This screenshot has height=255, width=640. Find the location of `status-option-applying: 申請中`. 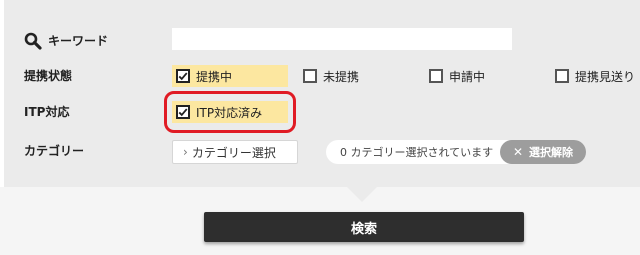

status-option-applying: 申請中 is located at coordinates (455, 76).